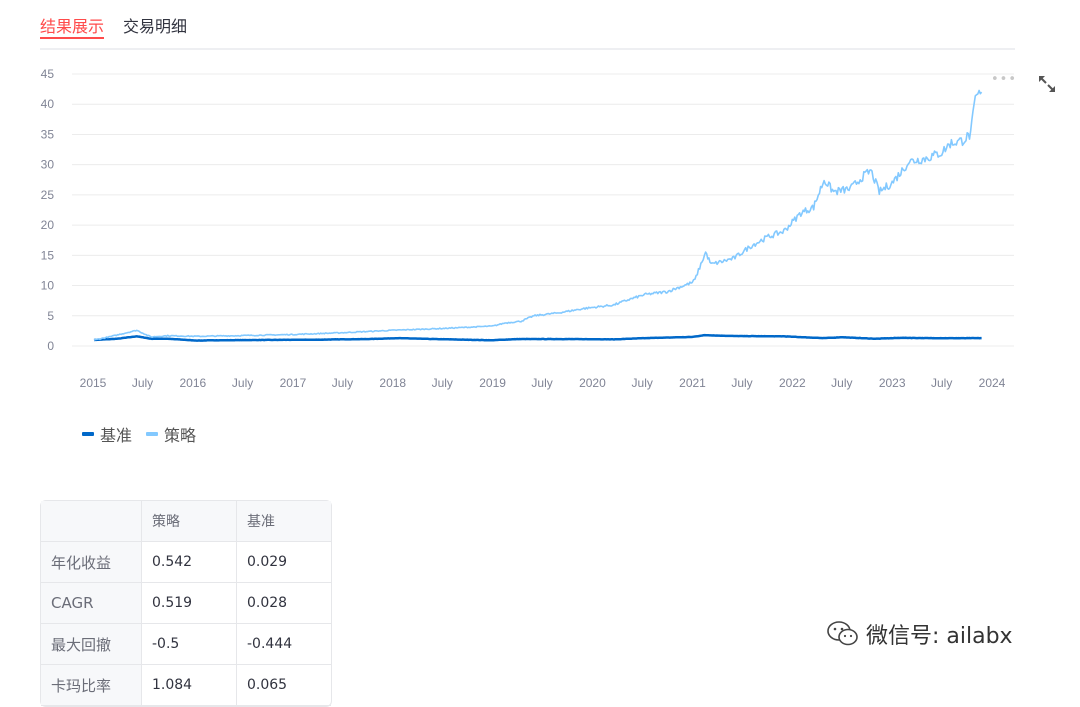  I want to click on table-row: 卡玛比率 1.084 0.065, so click(186, 685).